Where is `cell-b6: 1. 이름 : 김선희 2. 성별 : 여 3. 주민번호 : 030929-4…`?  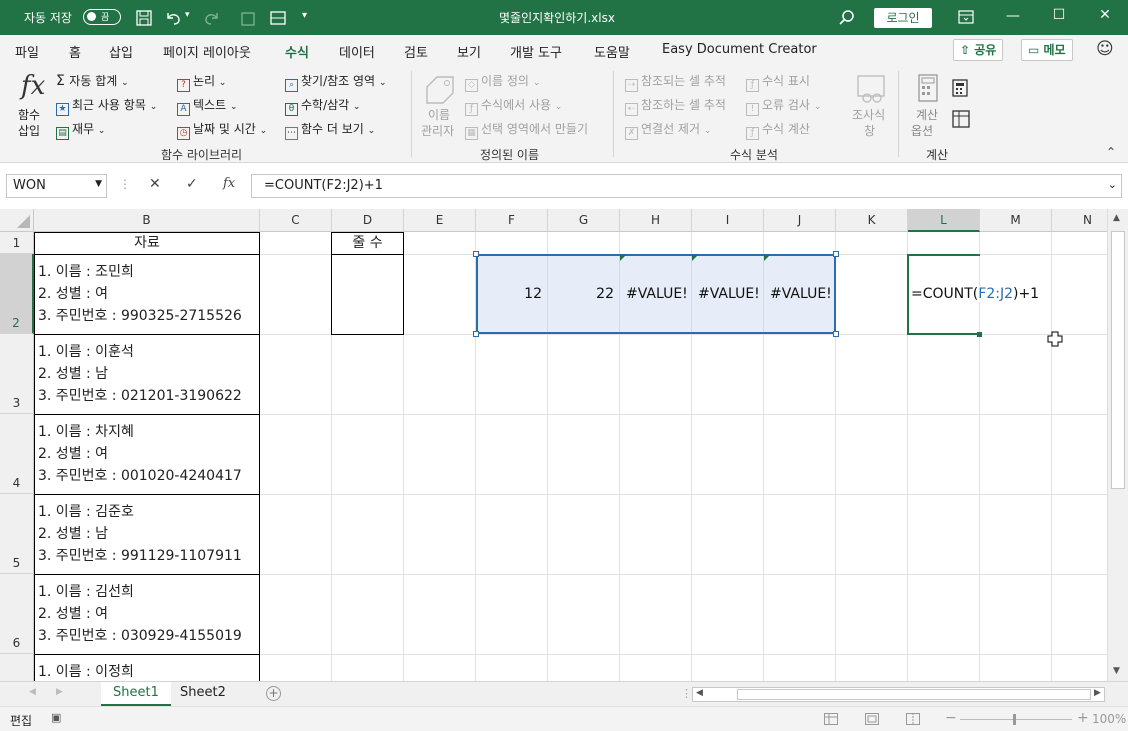
cell-b6: 1. 이름 : 김선희 2. 성별 : 여 3. 주민번호 : 030929-4… is located at coordinates (147, 614).